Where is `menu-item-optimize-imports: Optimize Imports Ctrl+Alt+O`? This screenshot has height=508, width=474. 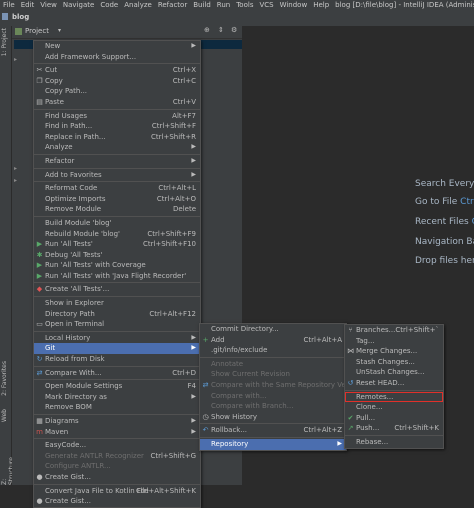
menu-item-optimize-imports: Optimize Imports Ctrl+Alt+O is located at coordinates (117, 199).